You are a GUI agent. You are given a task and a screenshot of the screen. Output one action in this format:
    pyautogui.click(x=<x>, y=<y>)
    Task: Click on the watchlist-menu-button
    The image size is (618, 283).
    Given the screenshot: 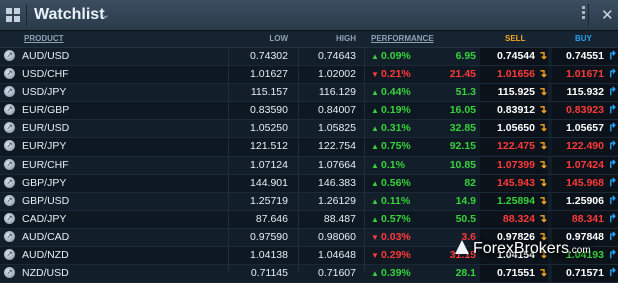 What is the action you would take?
    pyautogui.click(x=13, y=15)
    